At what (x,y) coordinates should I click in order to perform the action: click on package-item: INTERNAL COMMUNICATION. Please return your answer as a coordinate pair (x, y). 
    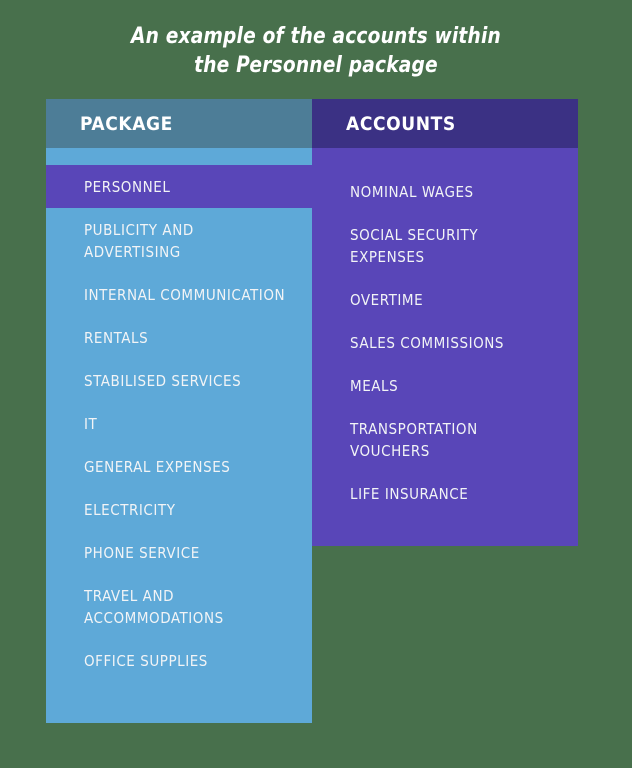
    Looking at the image, I should click on (179, 294).